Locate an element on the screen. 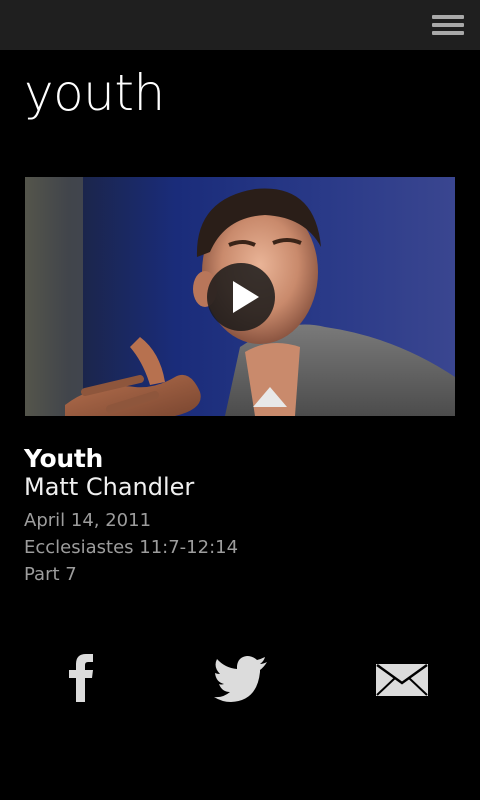 The width and height of the screenshot is (480, 800). share-email-button is located at coordinates (402, 678).